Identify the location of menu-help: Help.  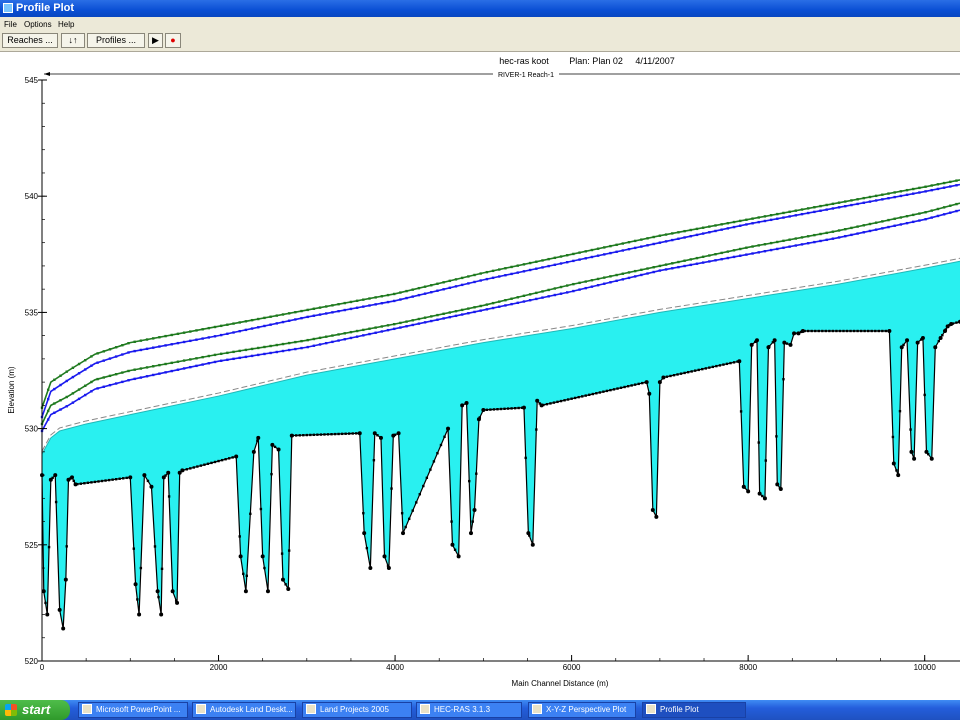
(66, 24).